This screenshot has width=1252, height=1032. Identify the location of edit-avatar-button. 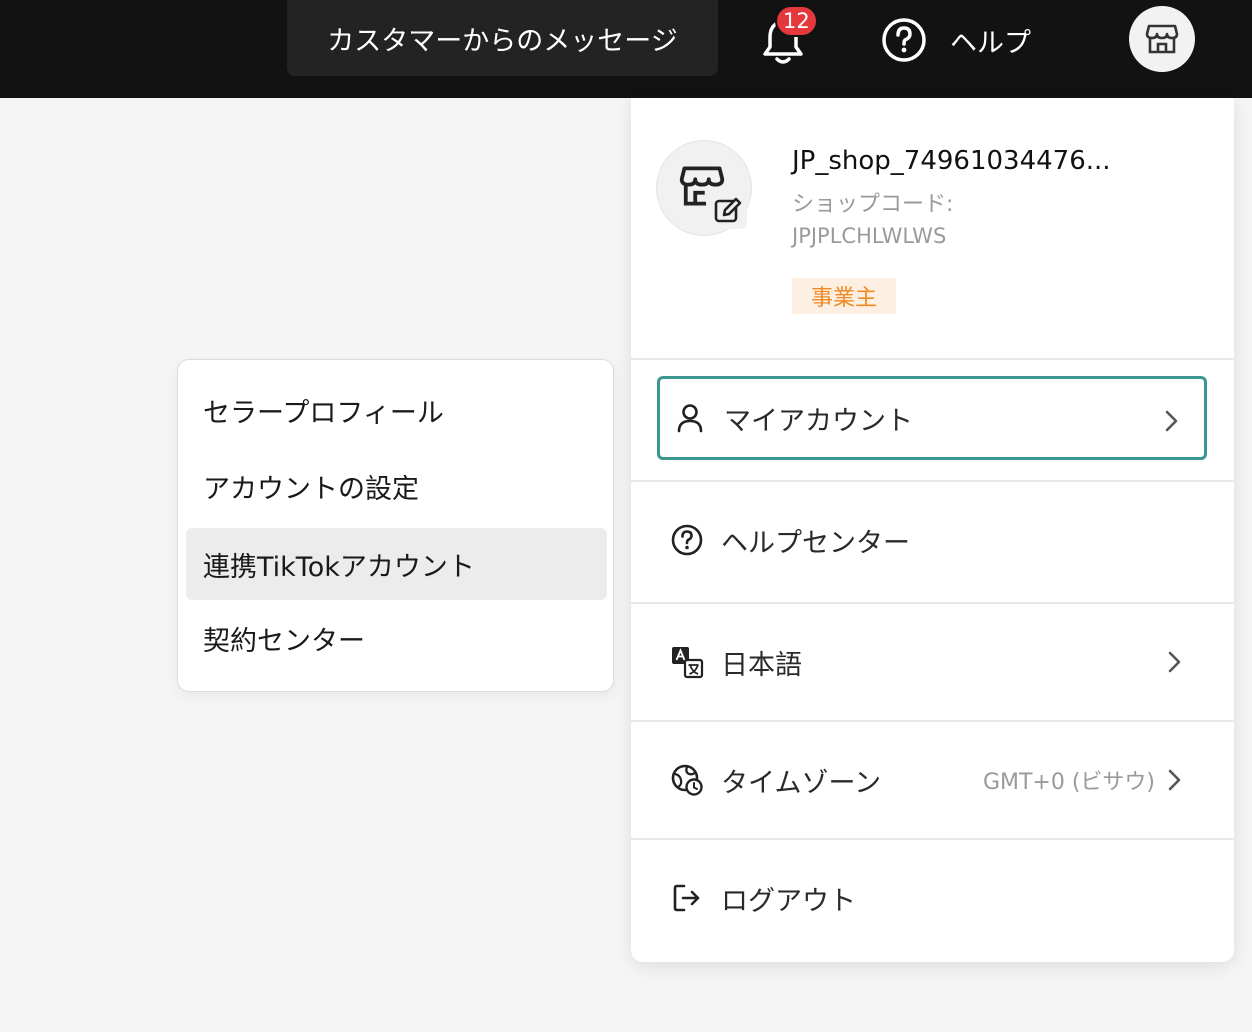
(728, 210).